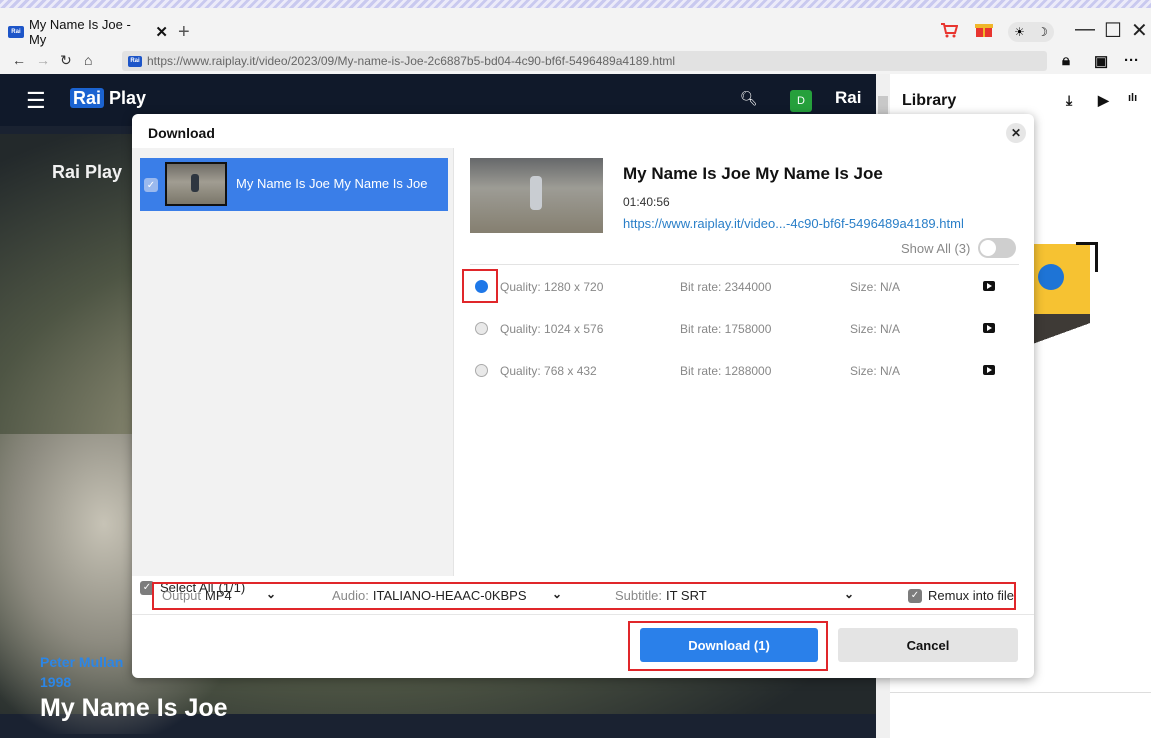 This screenshot has height=738, width=1151. Describe the element at coordinates (1113, 30) in the screenshot. I see `maximize-icon: ☐` at that location.